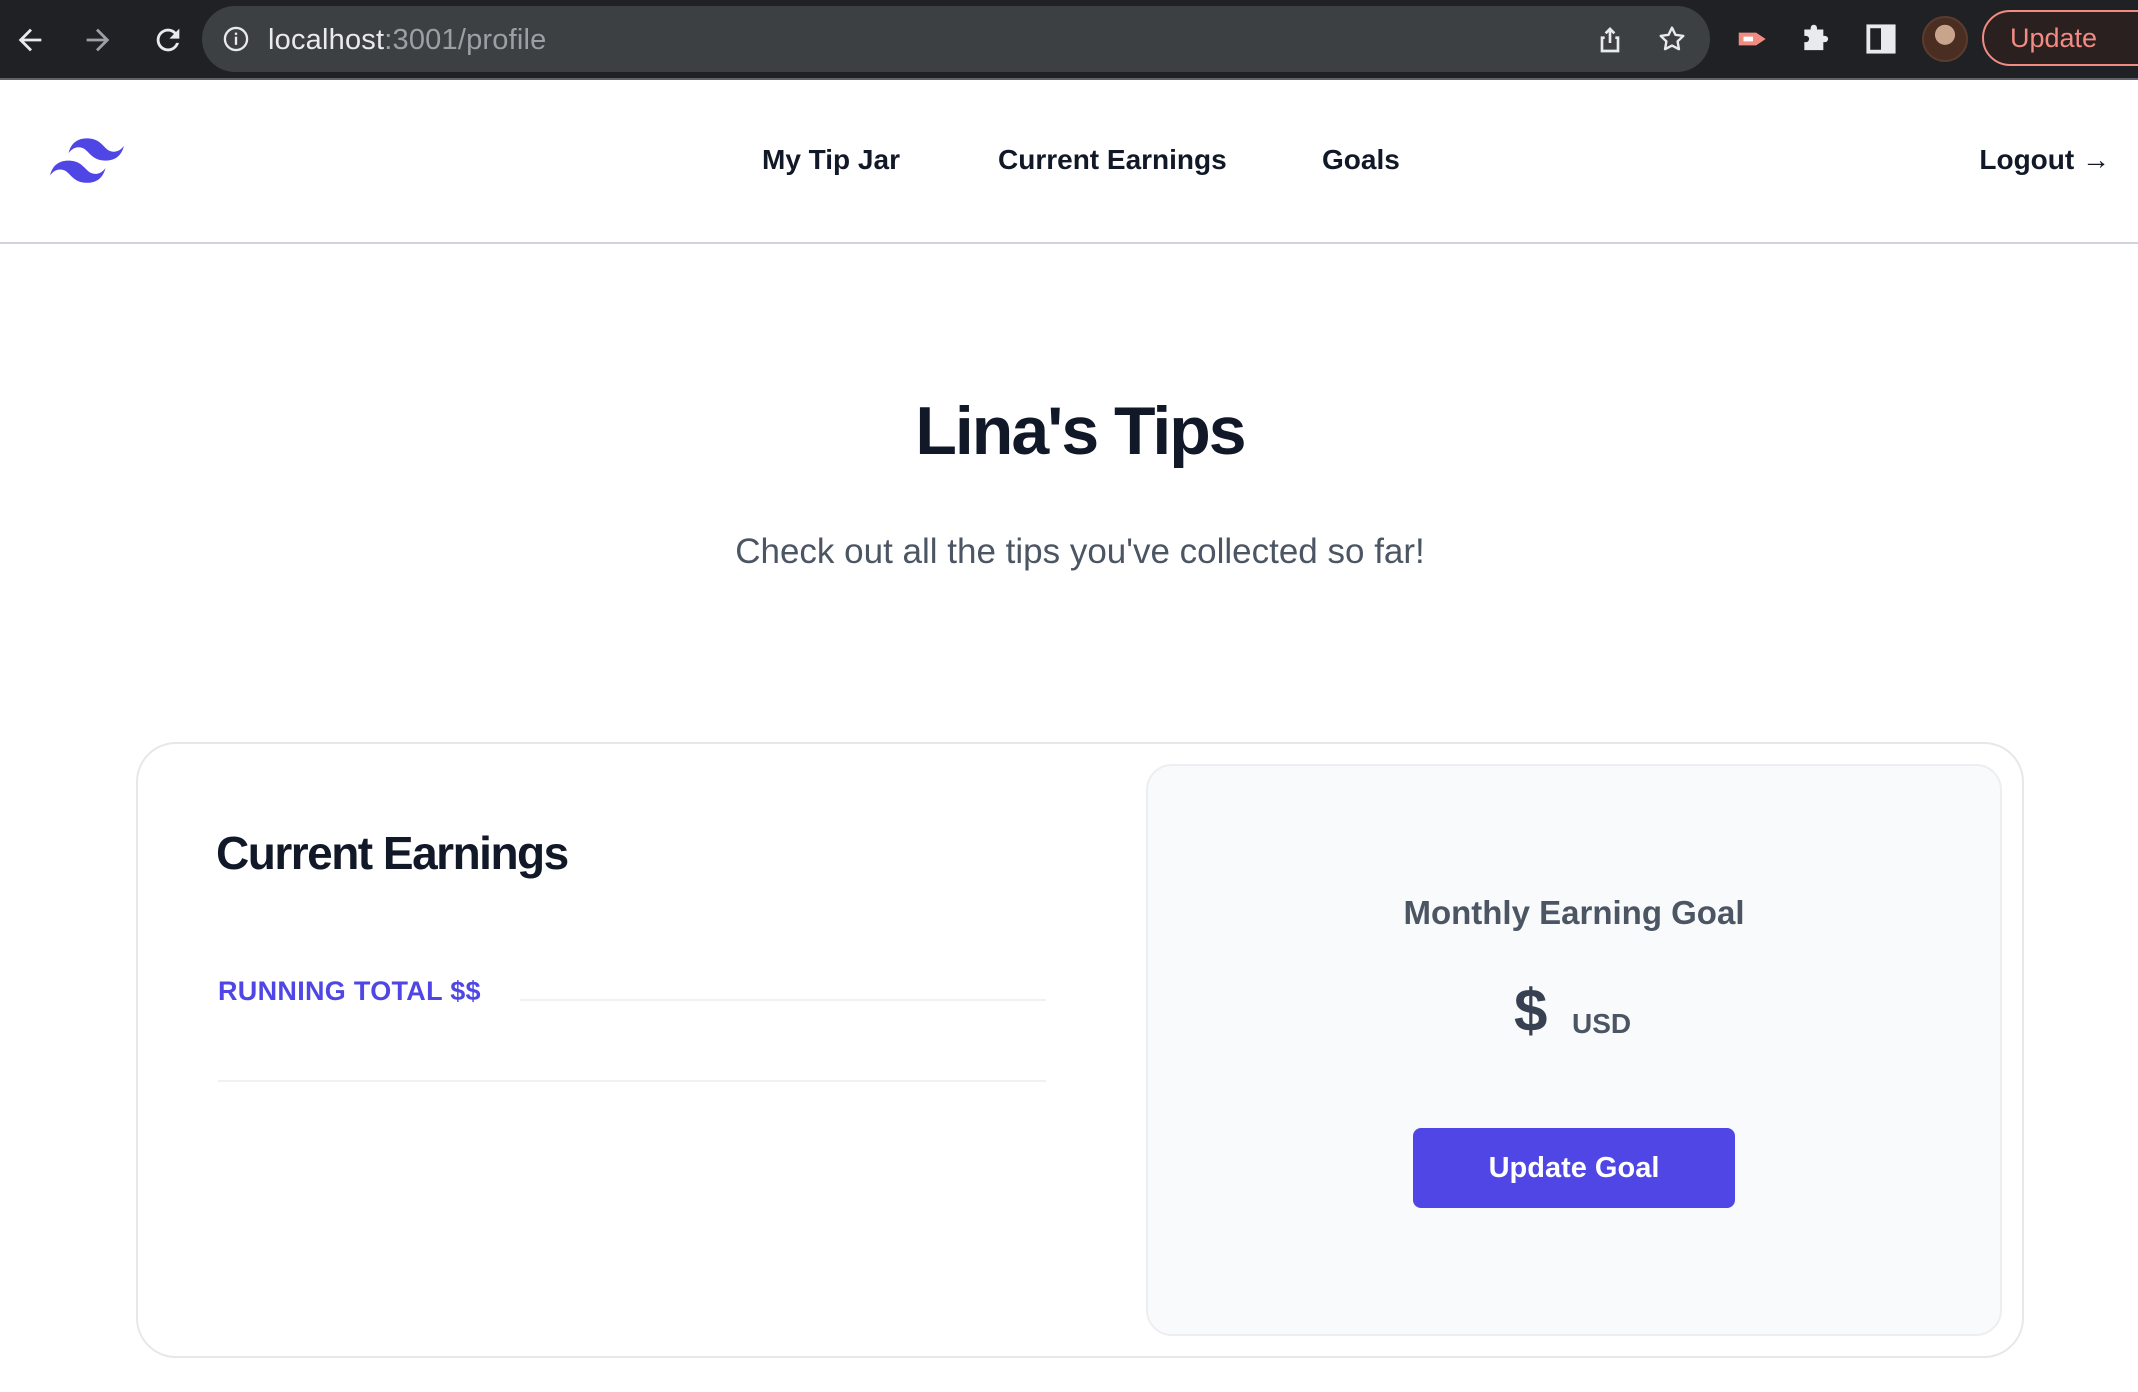 This screenshot has height=1392, width=2138. I want to click on url-text: localhost:3001/profile, so click(407, 40).